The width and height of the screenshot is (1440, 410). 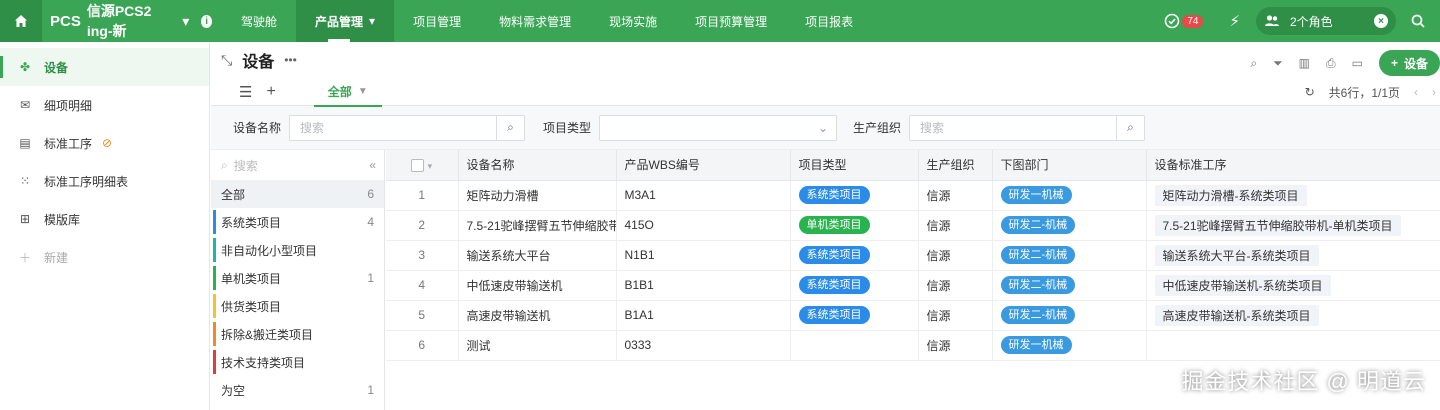 What do you see at coordinates (703, 315) in the screenshot?
I see `cell-wbs: B1A1` at bounding box center [703, 315].